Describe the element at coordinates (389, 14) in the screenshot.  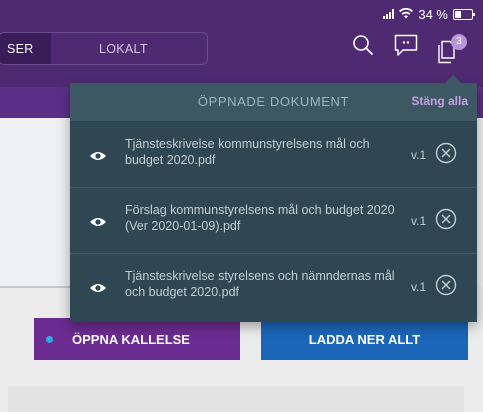
I see `signal-icon` at that location.